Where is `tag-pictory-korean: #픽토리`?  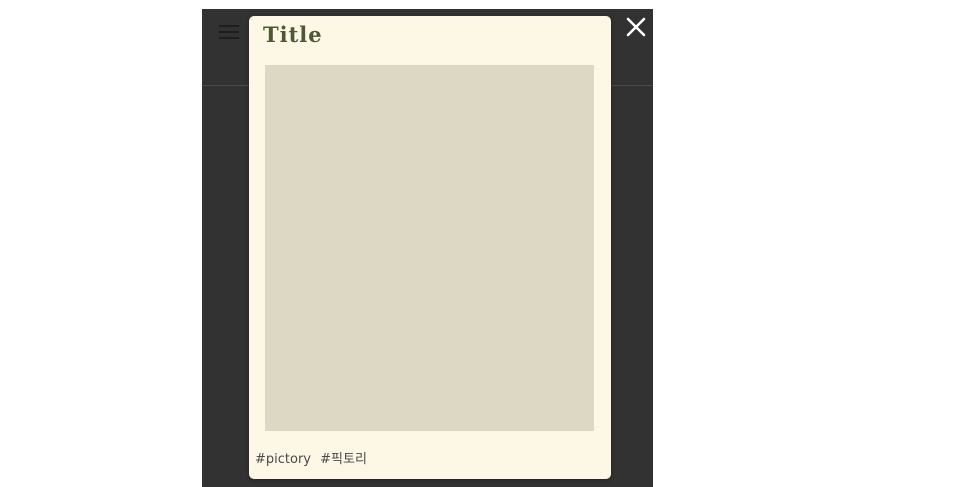
tag-pictory-korean: #픽토리 is located at coordinates (343, 459).